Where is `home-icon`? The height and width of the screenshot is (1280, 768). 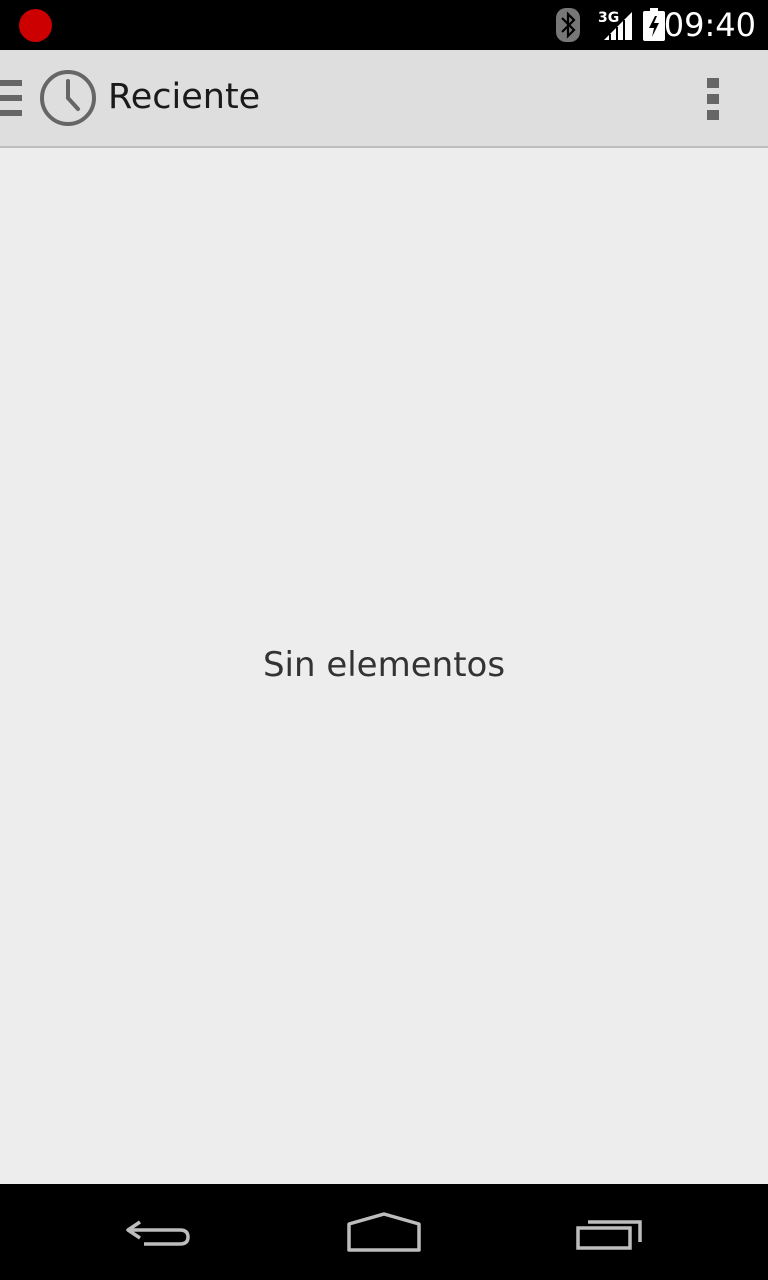
home-icon is located at coordinates (384, 1232).